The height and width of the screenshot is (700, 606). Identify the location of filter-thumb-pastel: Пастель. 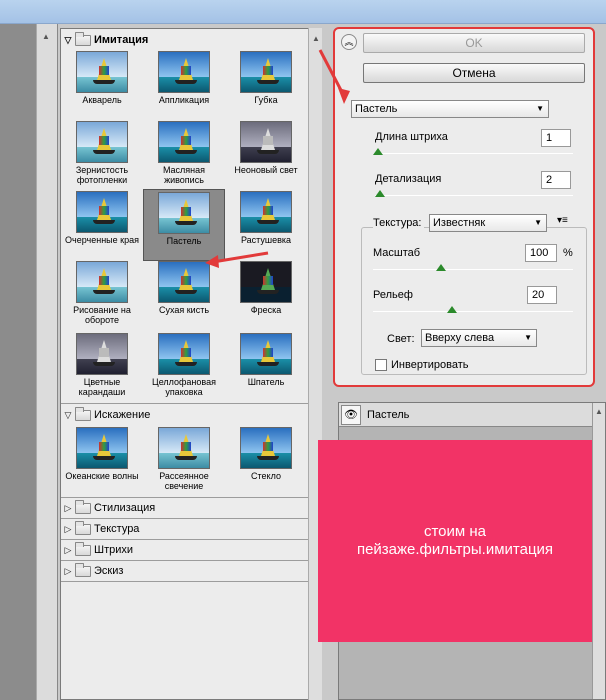
(184, 225).